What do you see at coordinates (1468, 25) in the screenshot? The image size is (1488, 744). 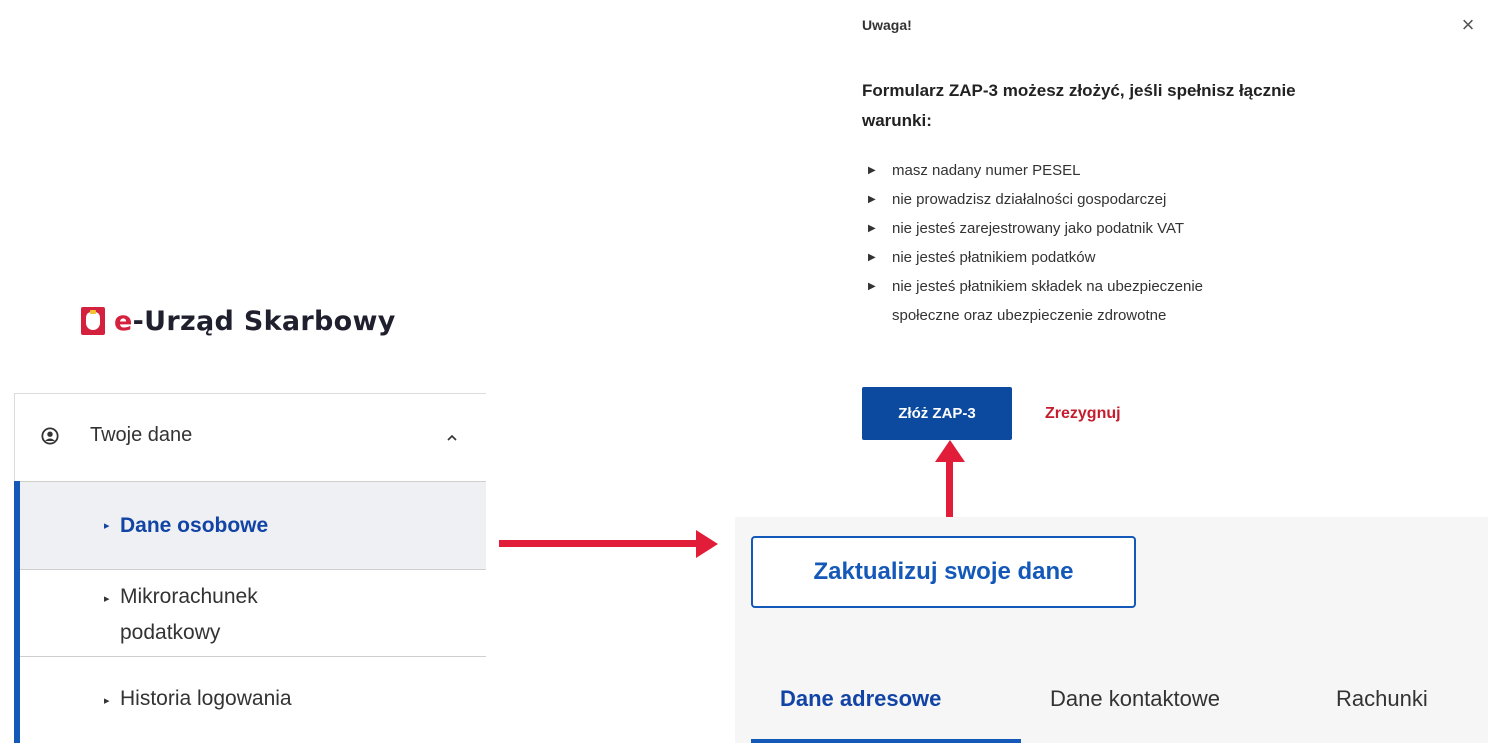 I see `close-icon: ×` at bounding box center [1468, 25].